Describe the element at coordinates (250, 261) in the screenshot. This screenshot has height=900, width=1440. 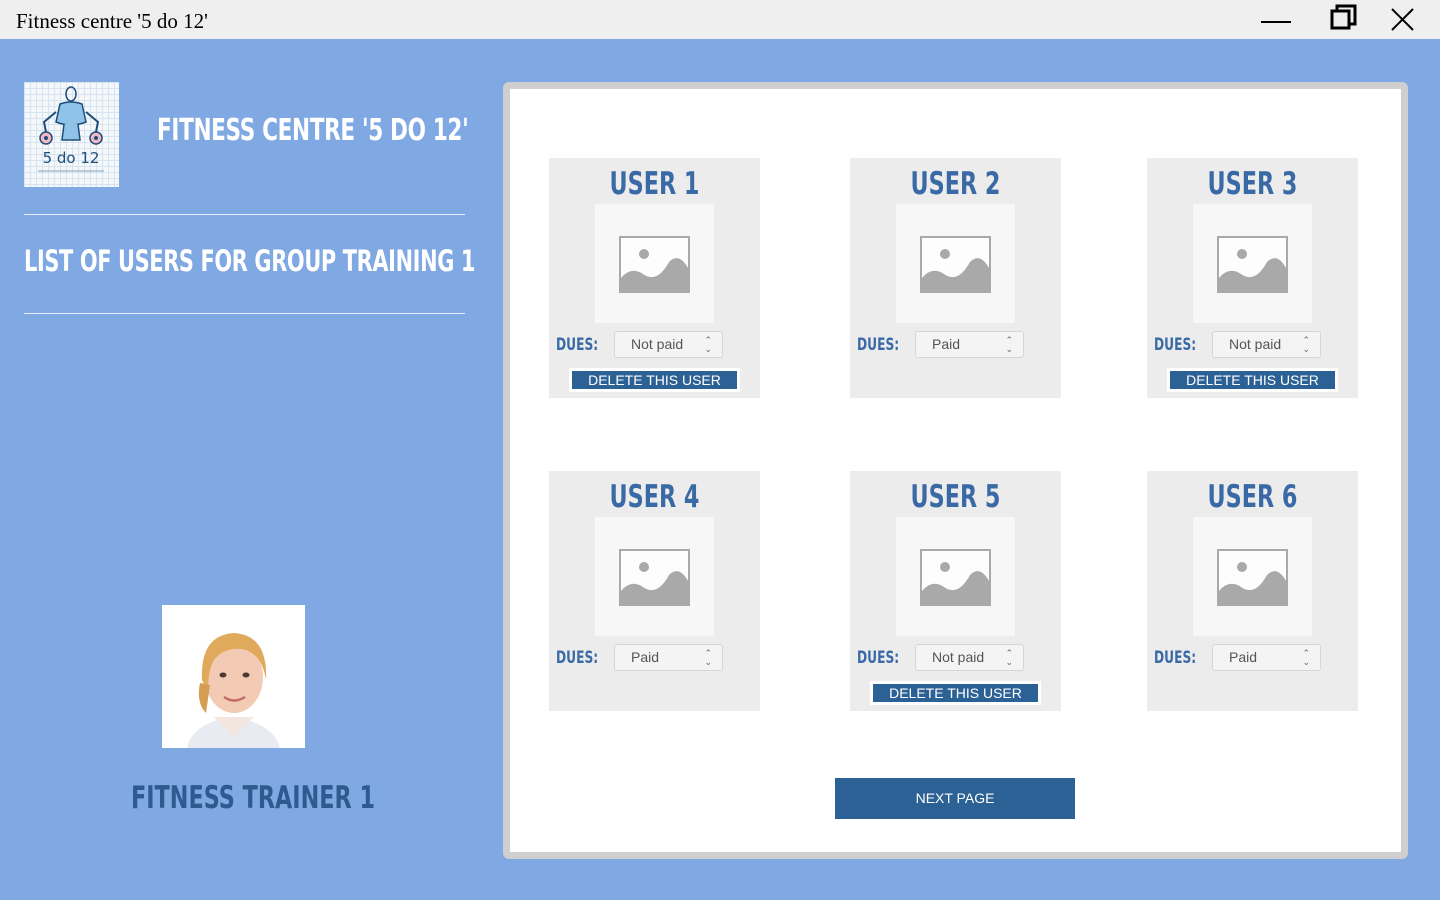
I see `page-title: LIST OF USERS FOR GROUP TRAINING 1` at that location.